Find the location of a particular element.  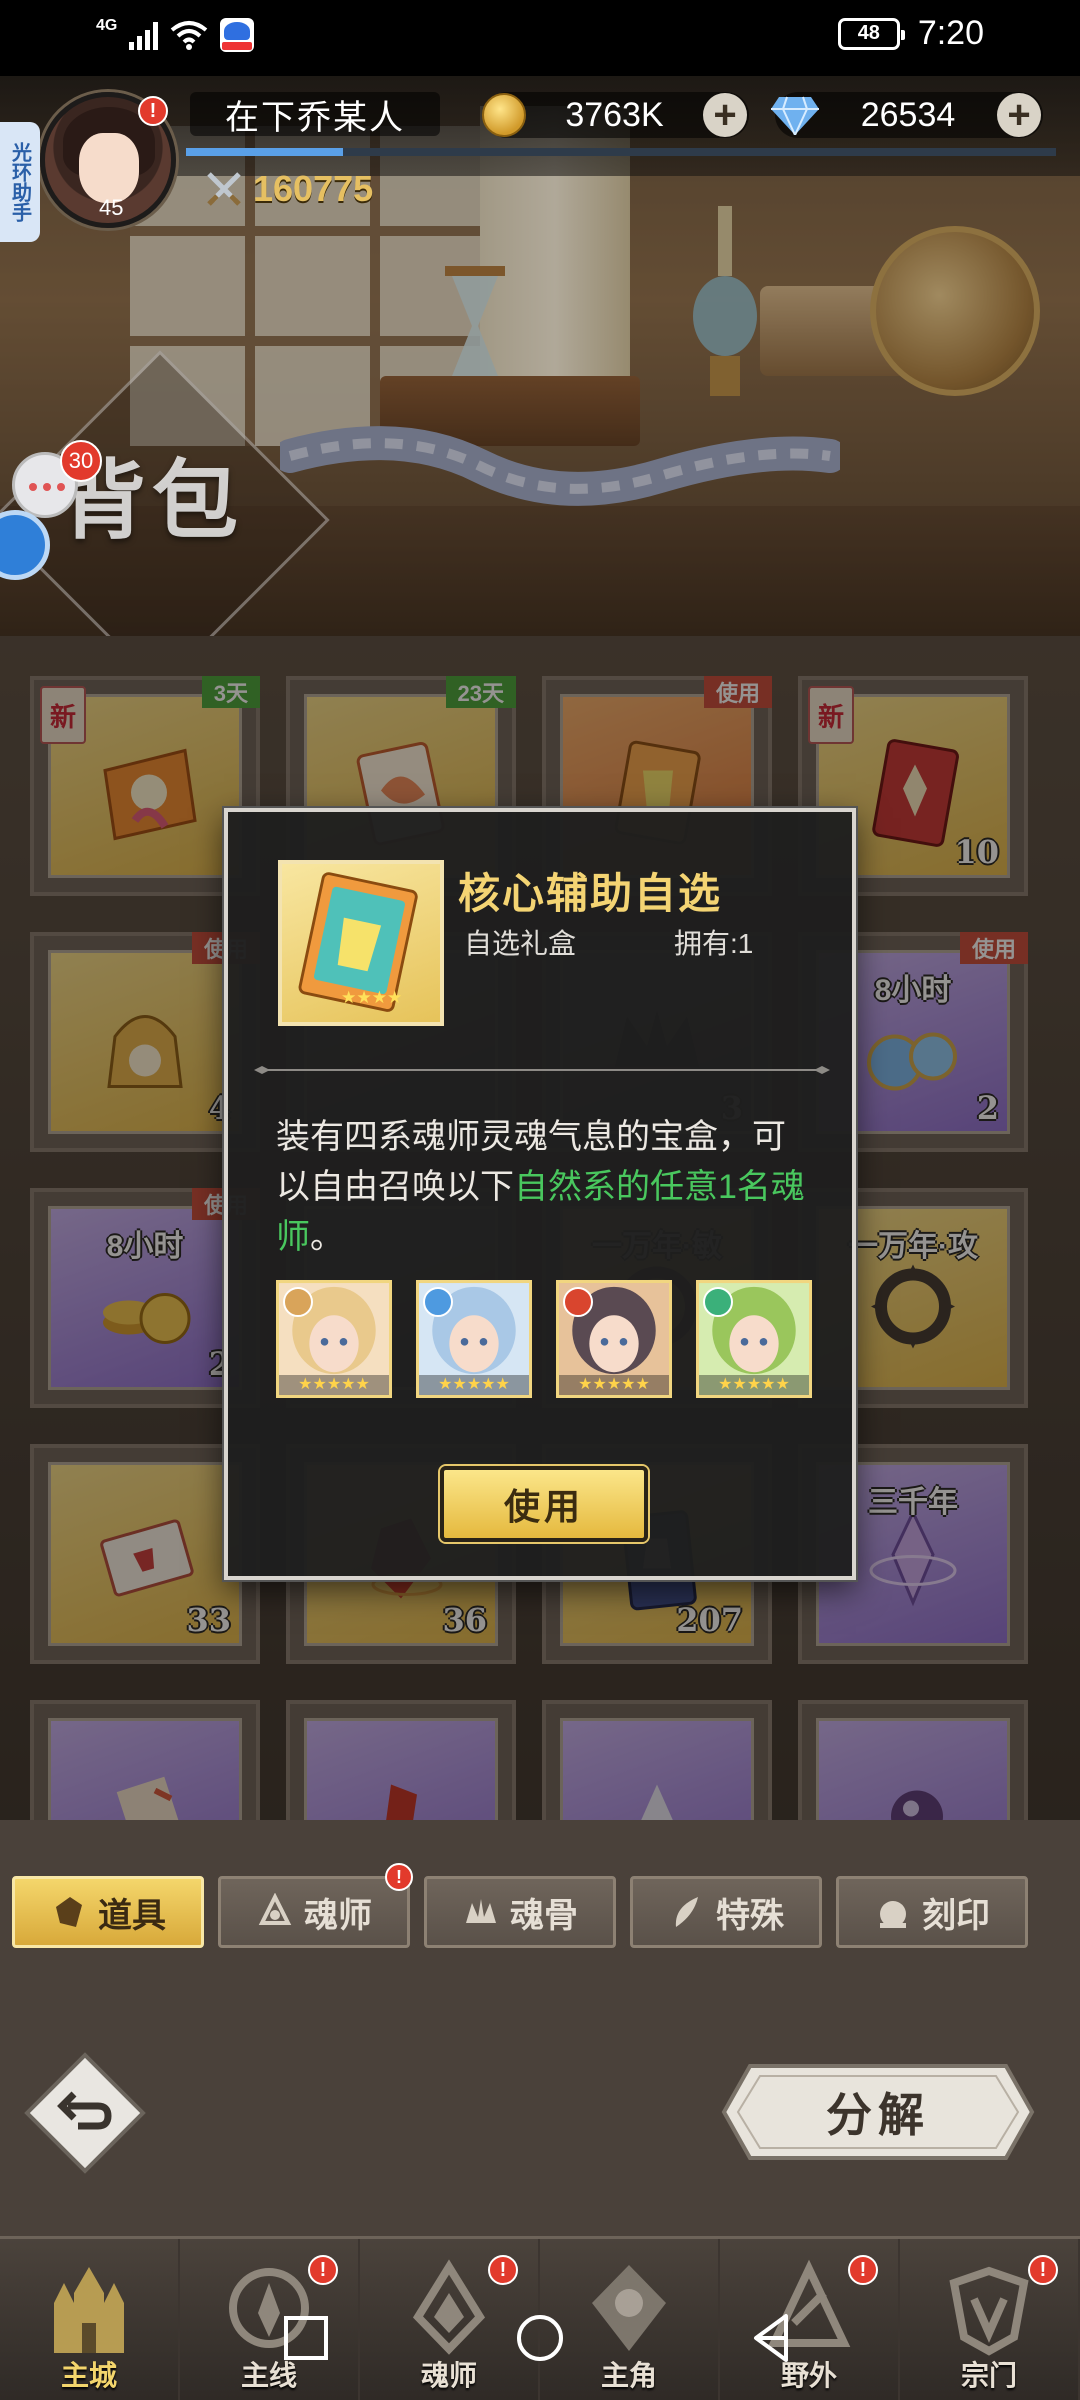

coin-counter: 3763K + is located at coordinates (615, 115).